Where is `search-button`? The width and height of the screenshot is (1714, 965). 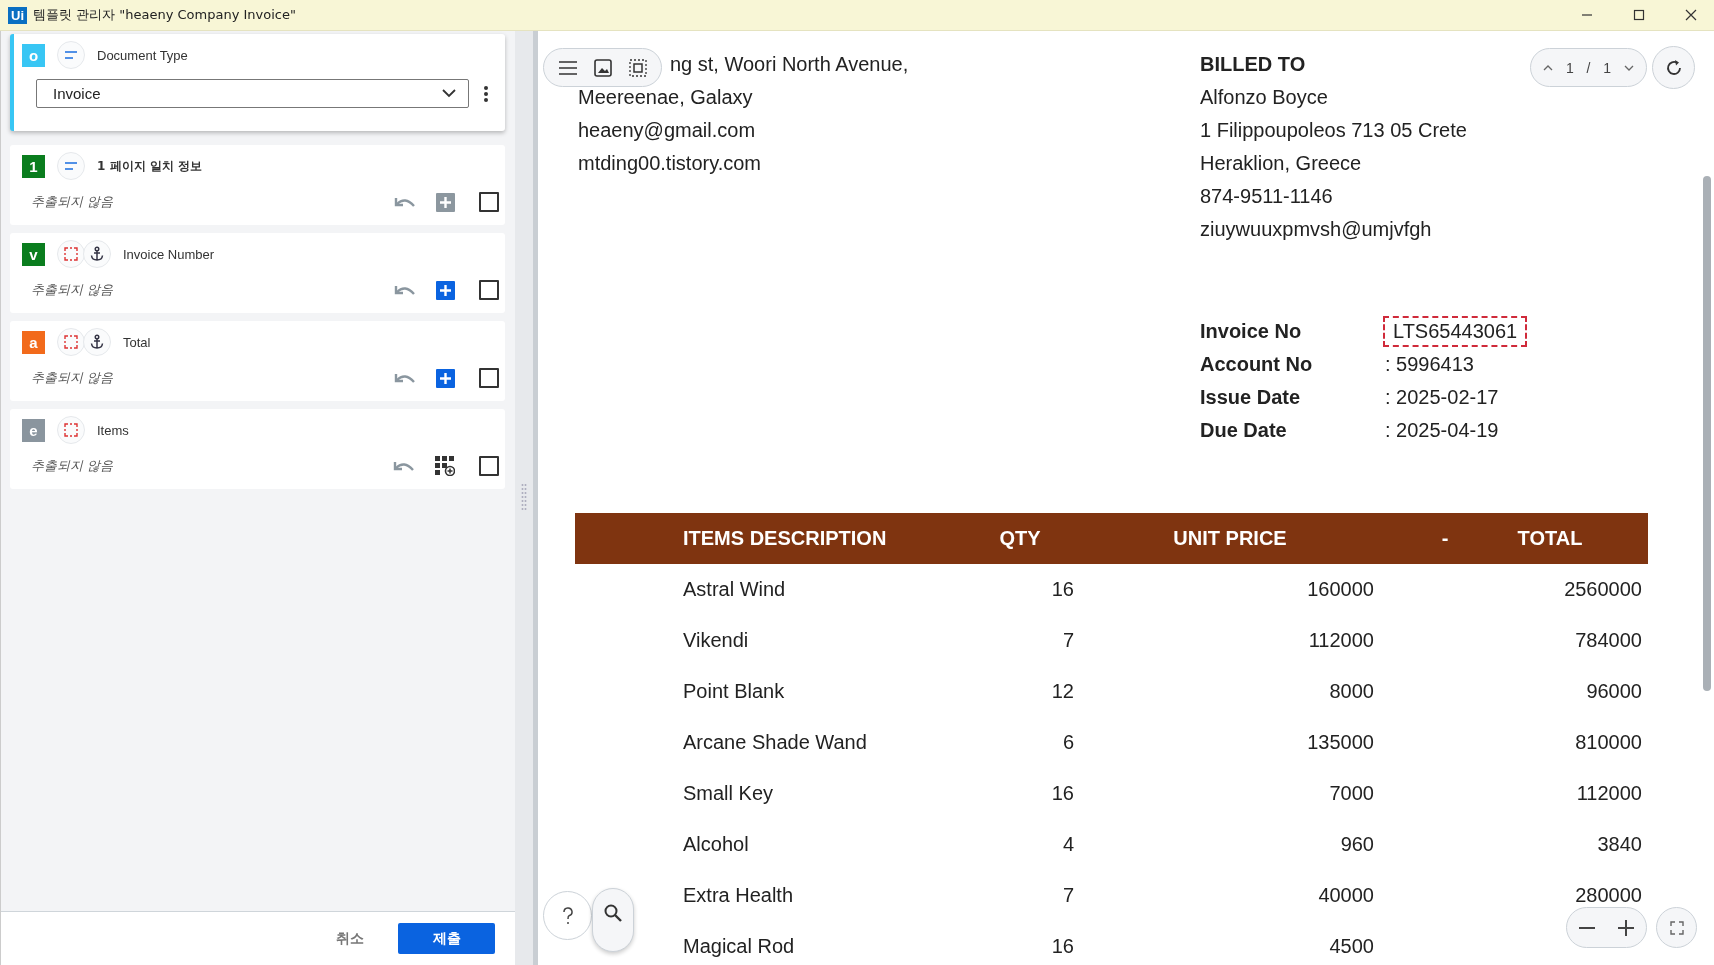
search-button is located at coordinates (613, 920).